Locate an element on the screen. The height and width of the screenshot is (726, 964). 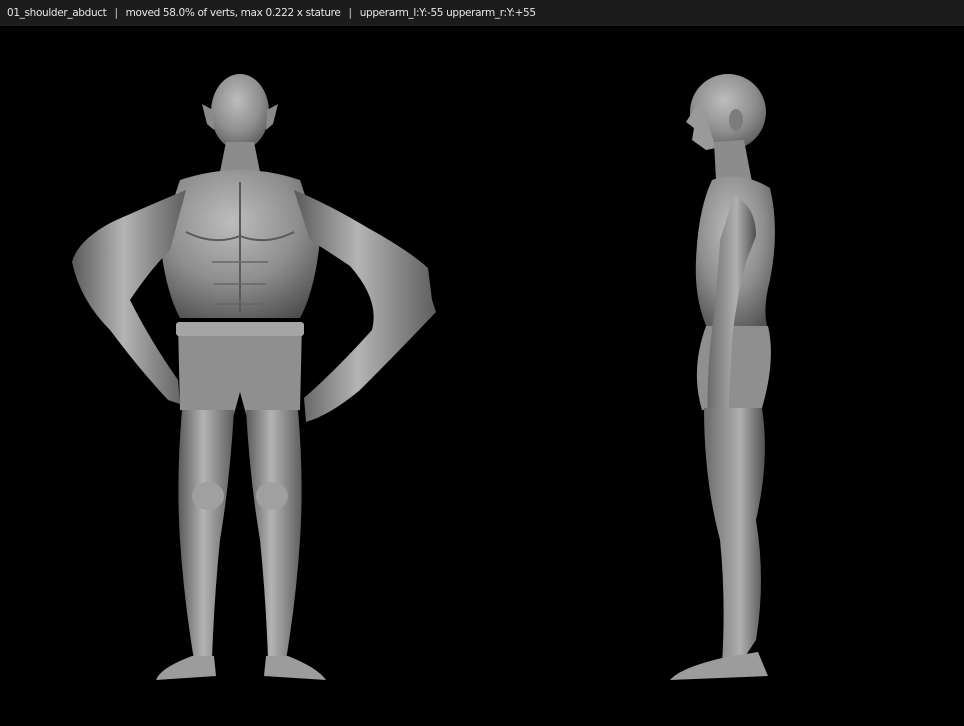
front-foot-left is located at coordinates (186, 668).